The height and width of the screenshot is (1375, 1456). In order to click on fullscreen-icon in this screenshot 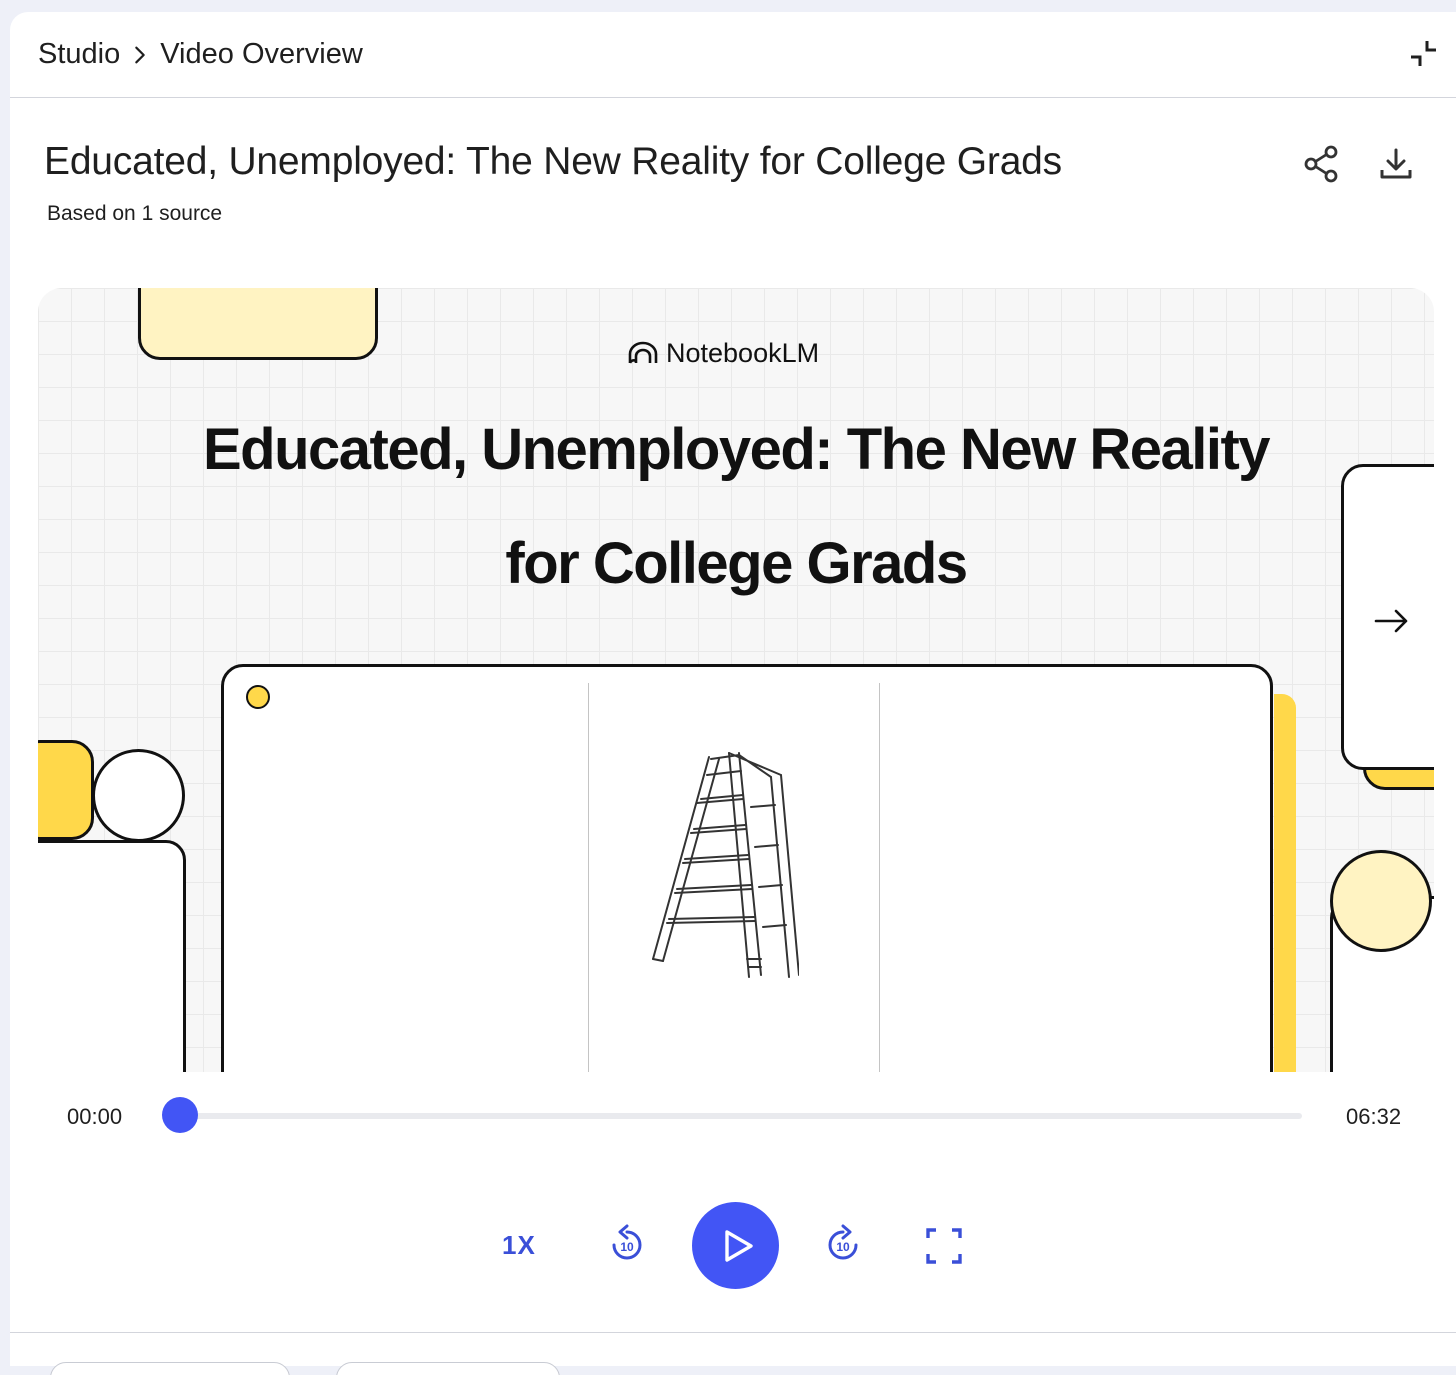, I will do `click(944, 1246)`.